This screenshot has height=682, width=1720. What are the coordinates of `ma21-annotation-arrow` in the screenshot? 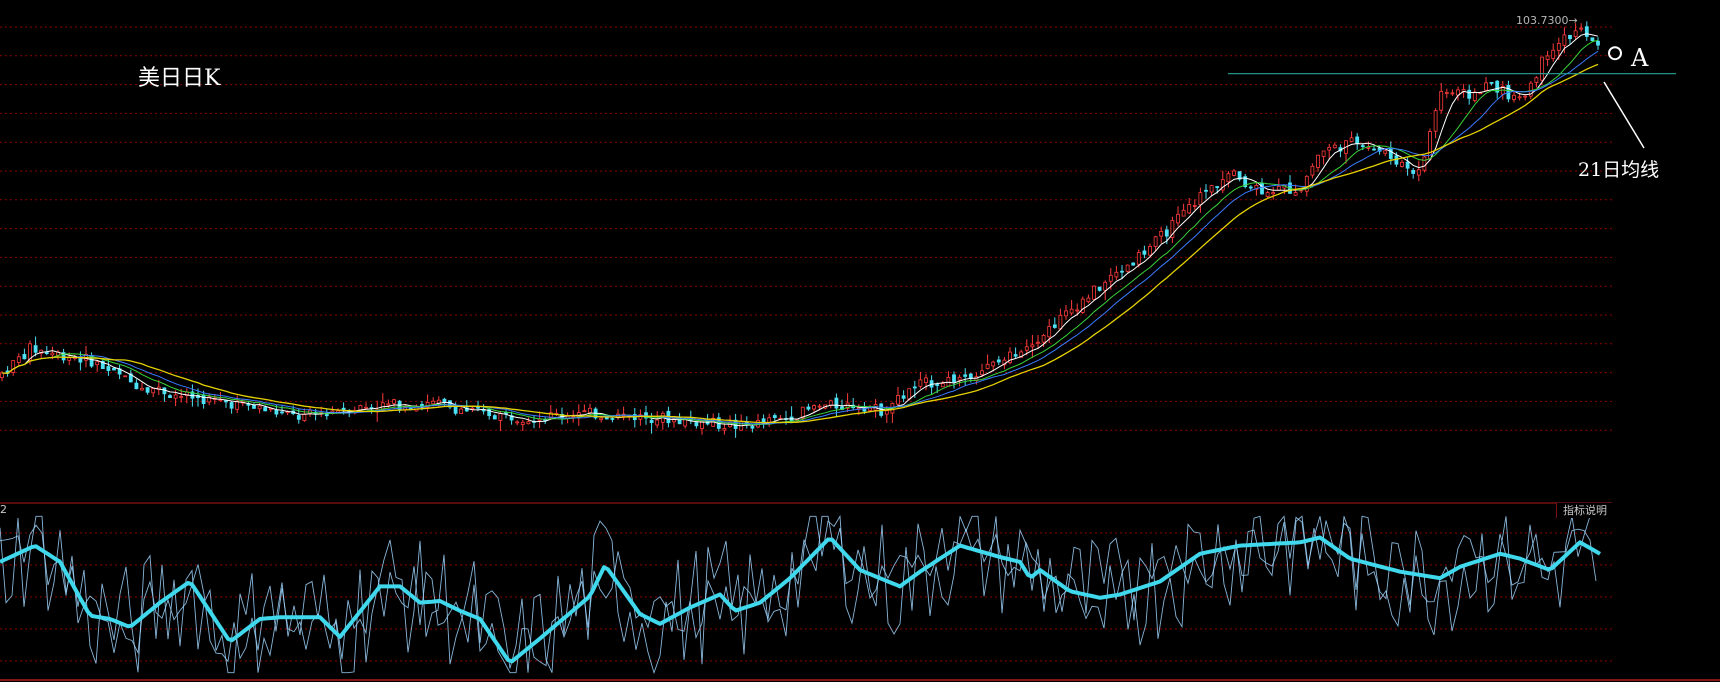 It's located at (1624, 115).